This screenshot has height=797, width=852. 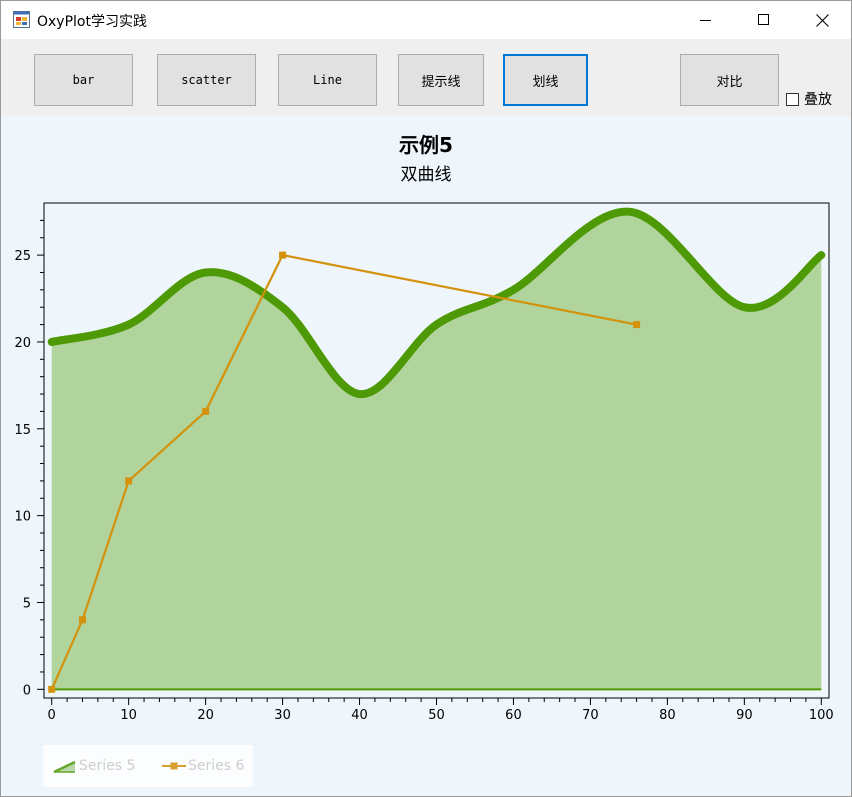 I want to click on tip-line-button: 提示线, so click(x=441, y=80).